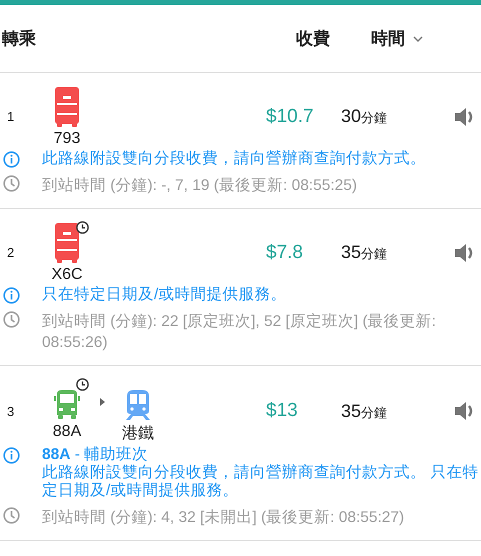 The image size is (481, 556). Describe the element at coordinates (11, 116) in the screenshot. I see `row-number: 1` at that location.